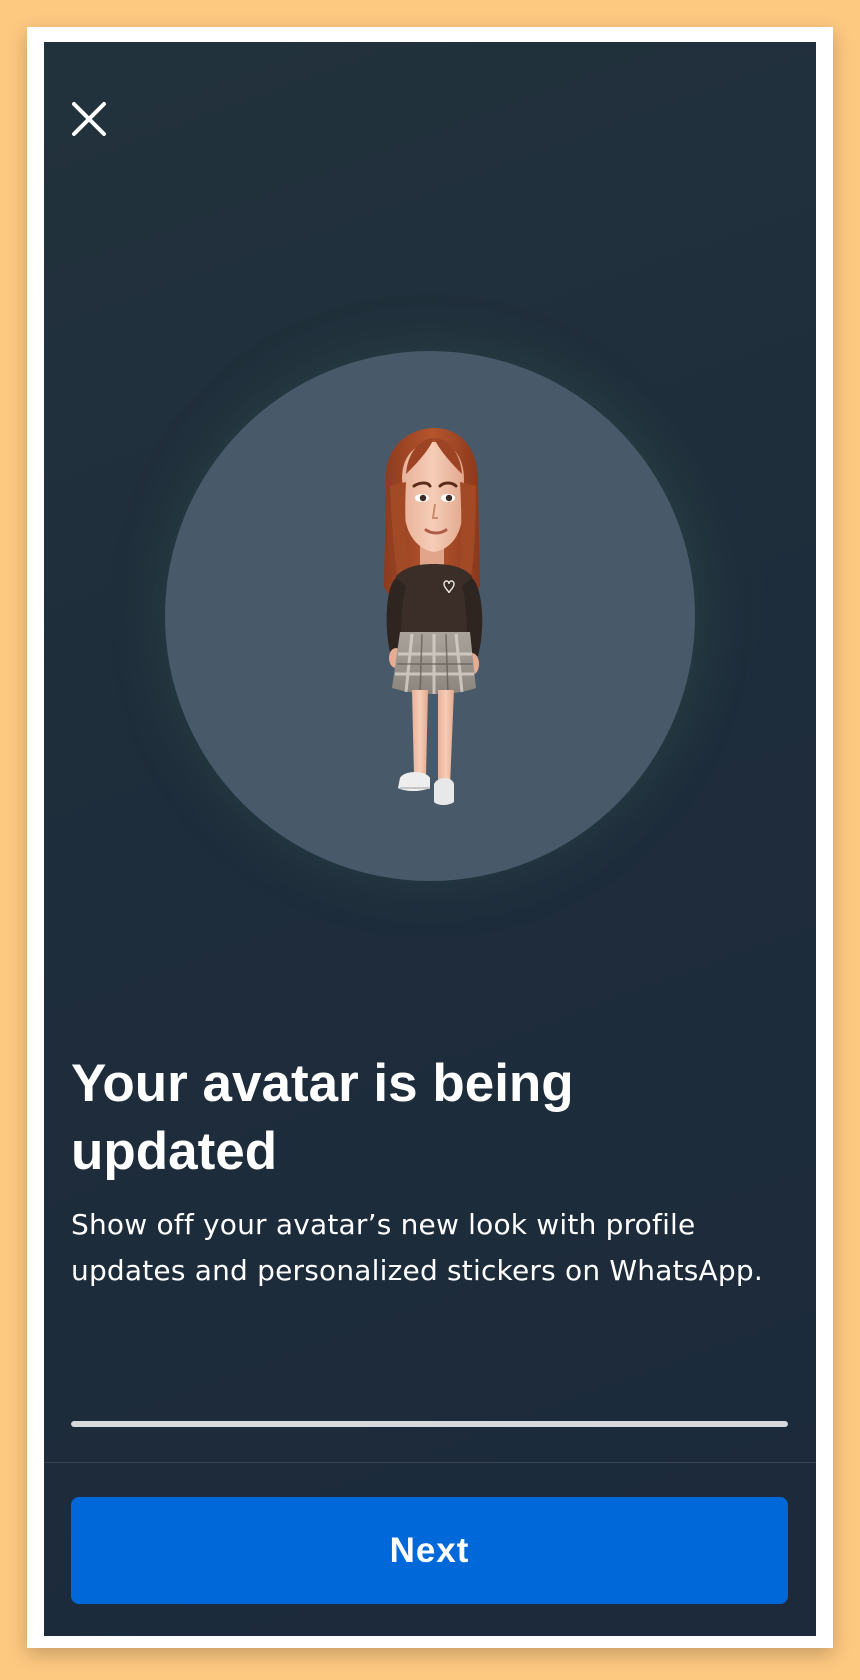 This screenshot has width=860, height=1680. I want to click on footer-divider, so click(430, 1462).